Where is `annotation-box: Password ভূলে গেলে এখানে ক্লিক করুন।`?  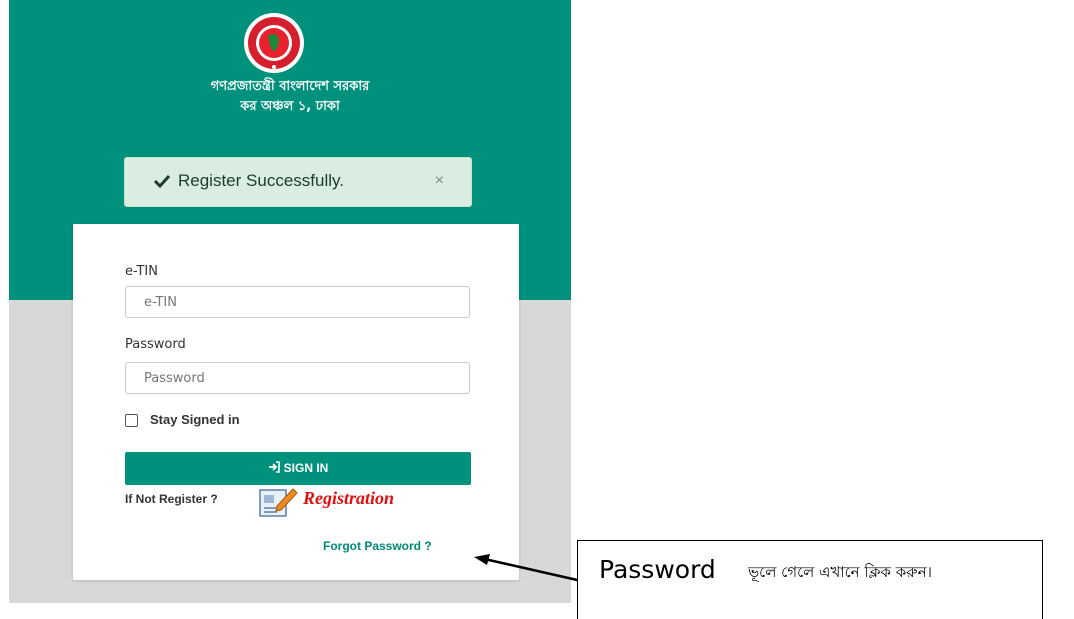 annotation-box: Password ভূলে গেলে এখানে ক্লিক করুন। is located at coordinates (810, 579).